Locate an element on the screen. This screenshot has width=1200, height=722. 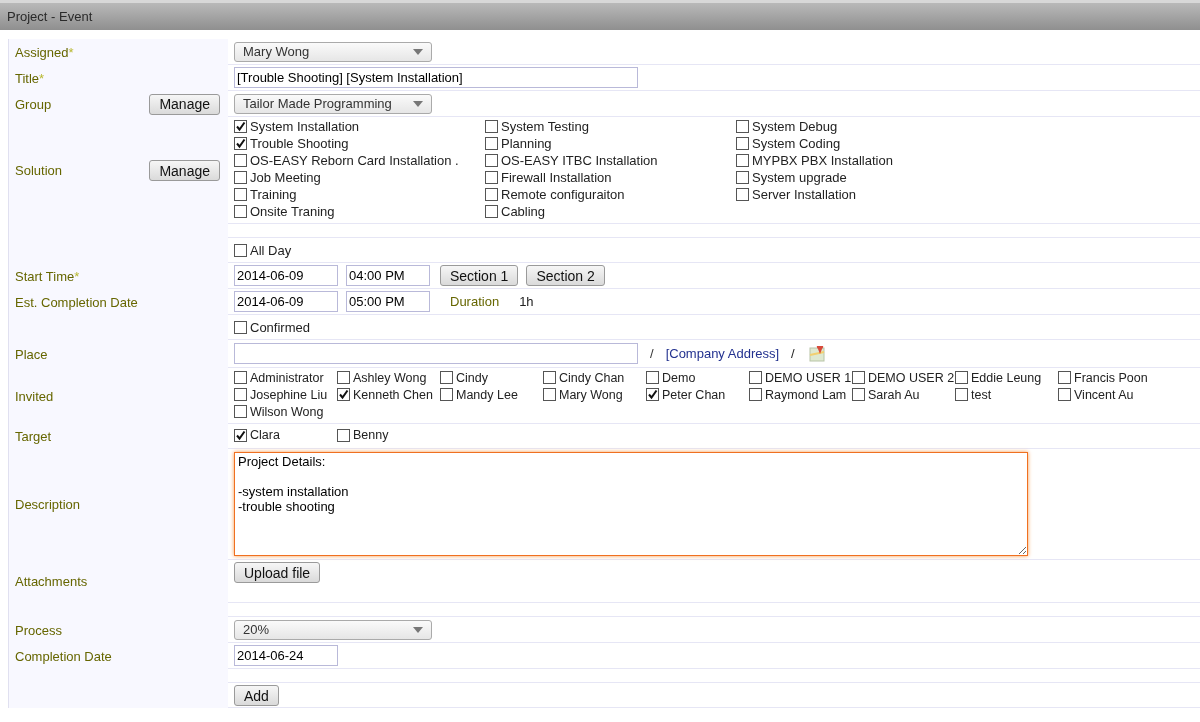
option-label: System Debug is located at coordinates (795, 126).